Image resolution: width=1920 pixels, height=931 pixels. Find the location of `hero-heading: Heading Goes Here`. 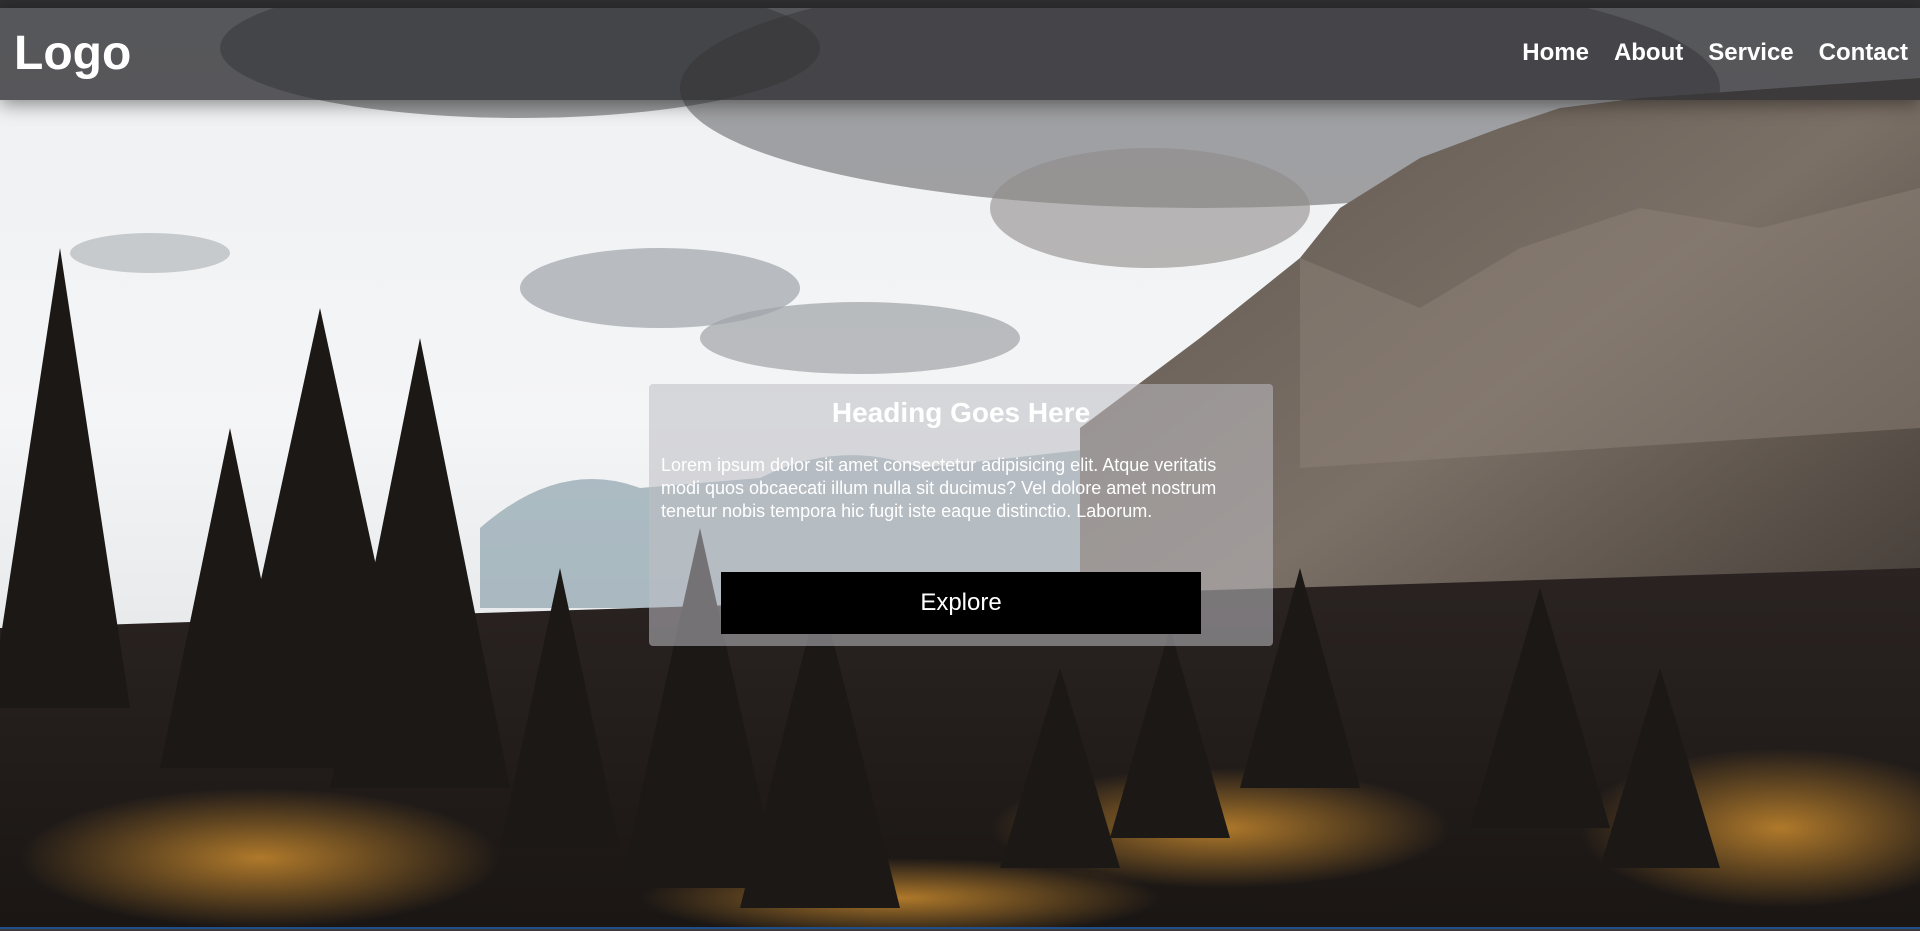

hero-heading: Heading Goes Here is located at coordinates (961, 412).